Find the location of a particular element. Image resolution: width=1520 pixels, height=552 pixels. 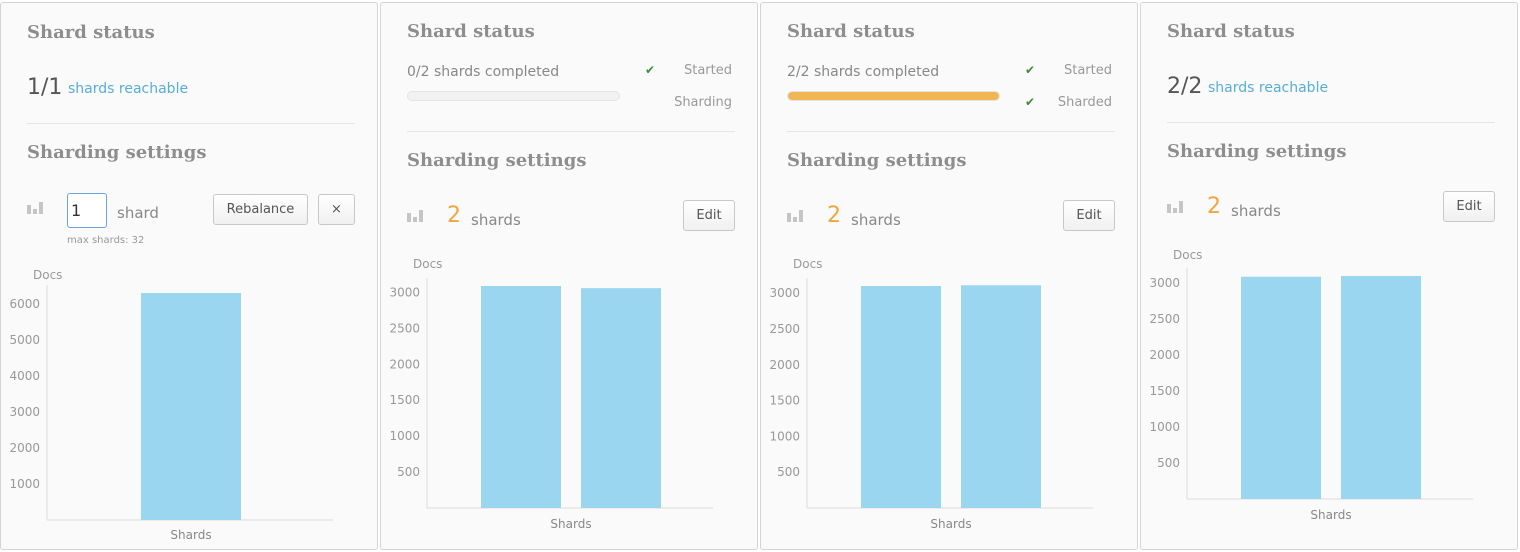

docs-per-shard-chart: Docs 1000 2000 3000 4000 5000 6000 Shards is located at coordinates (171, 405).